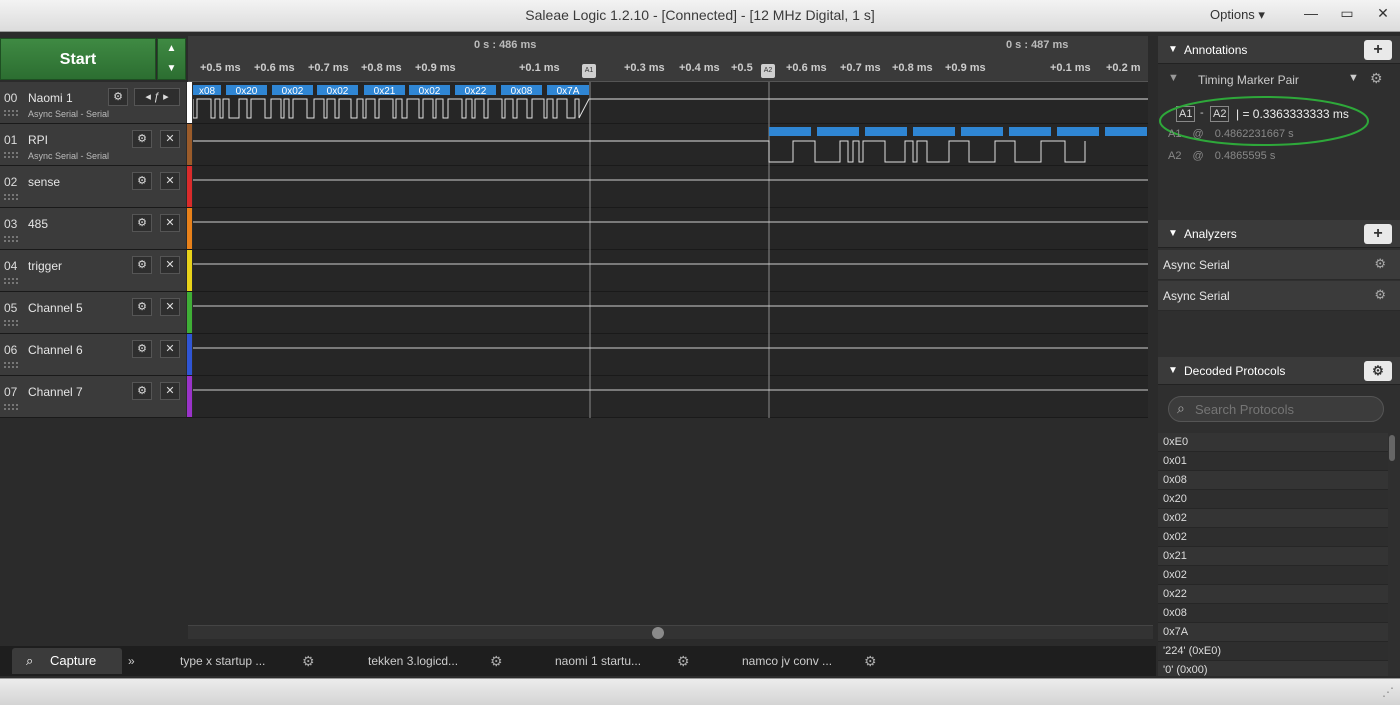 The width and height of the screenshot is (1400, 705). I want to click on decoded-item: 0x21, so click(1273, 556).